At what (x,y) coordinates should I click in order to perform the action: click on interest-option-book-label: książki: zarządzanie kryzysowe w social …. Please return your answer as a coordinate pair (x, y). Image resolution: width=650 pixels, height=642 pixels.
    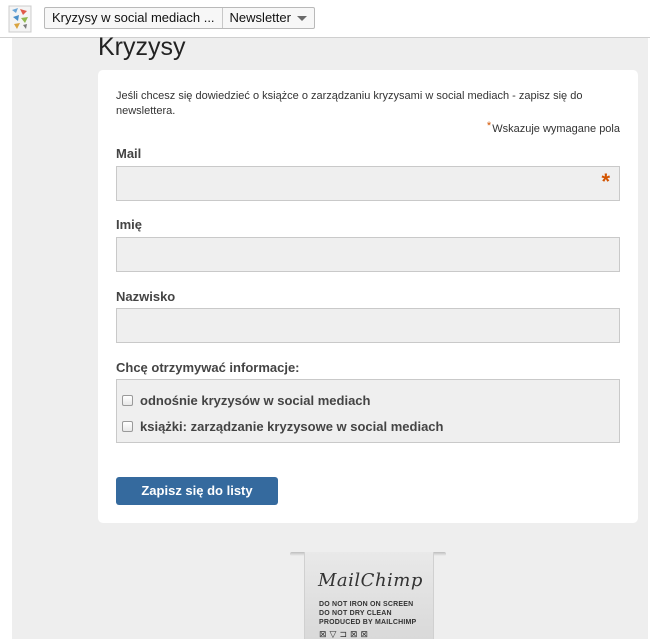
    Looking at the image, I should click on (292, 426).